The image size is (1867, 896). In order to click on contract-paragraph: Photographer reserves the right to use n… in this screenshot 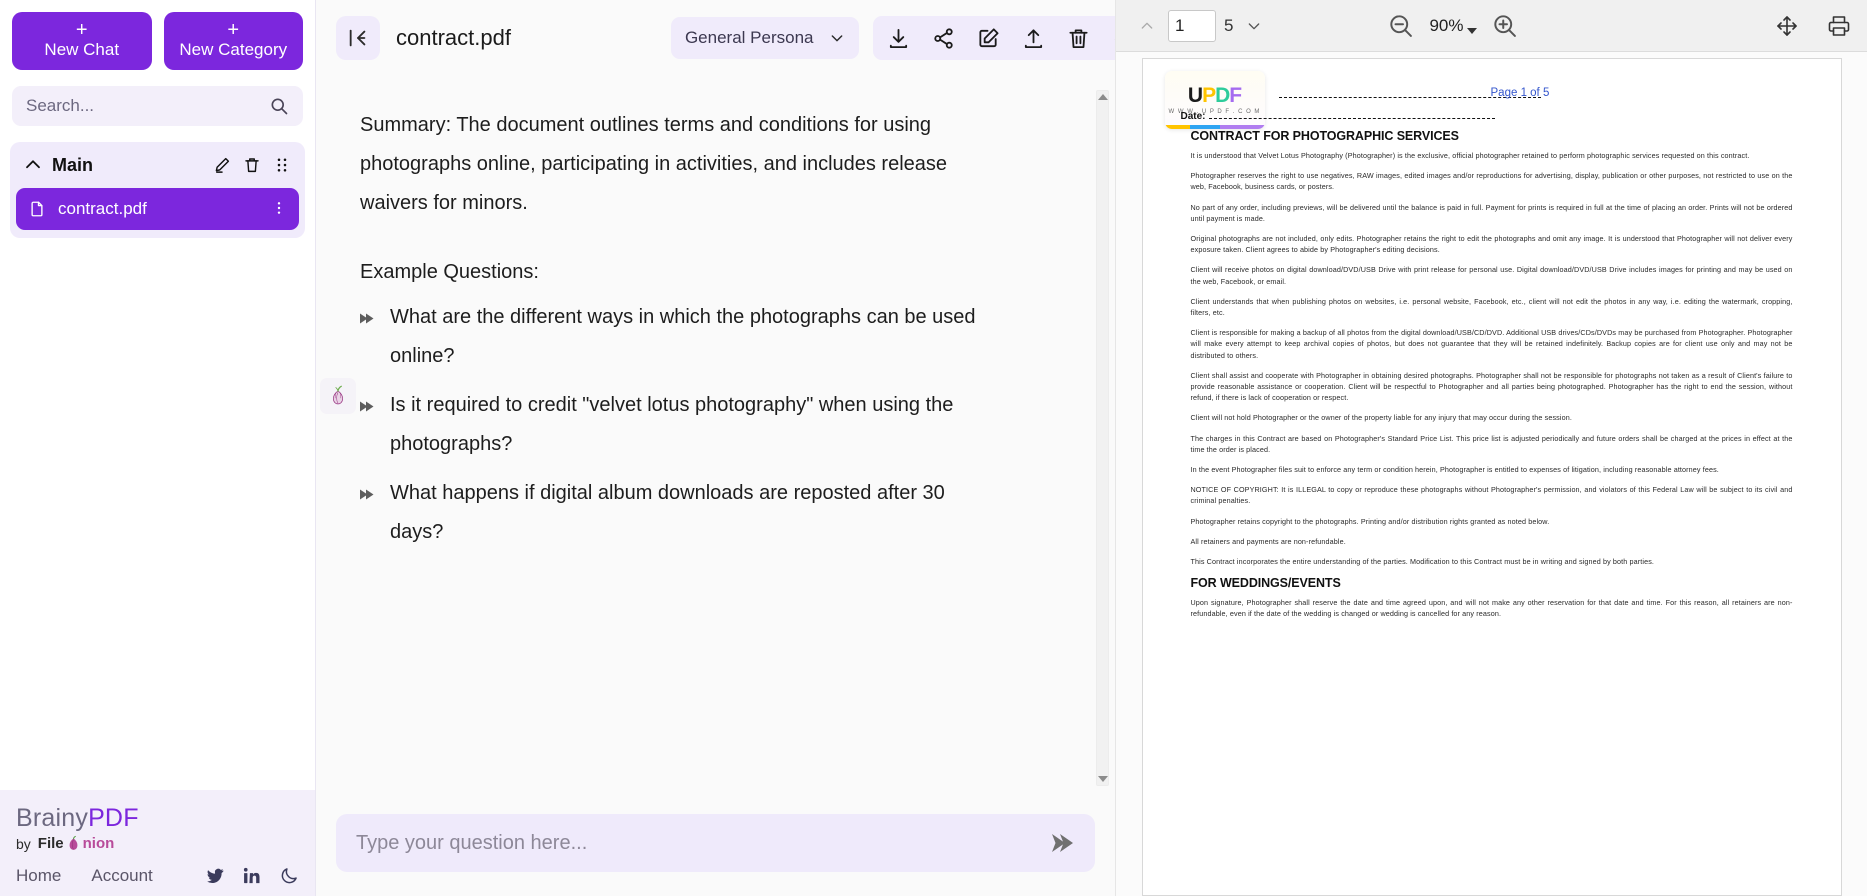, I will do `click(1491, 181)`.